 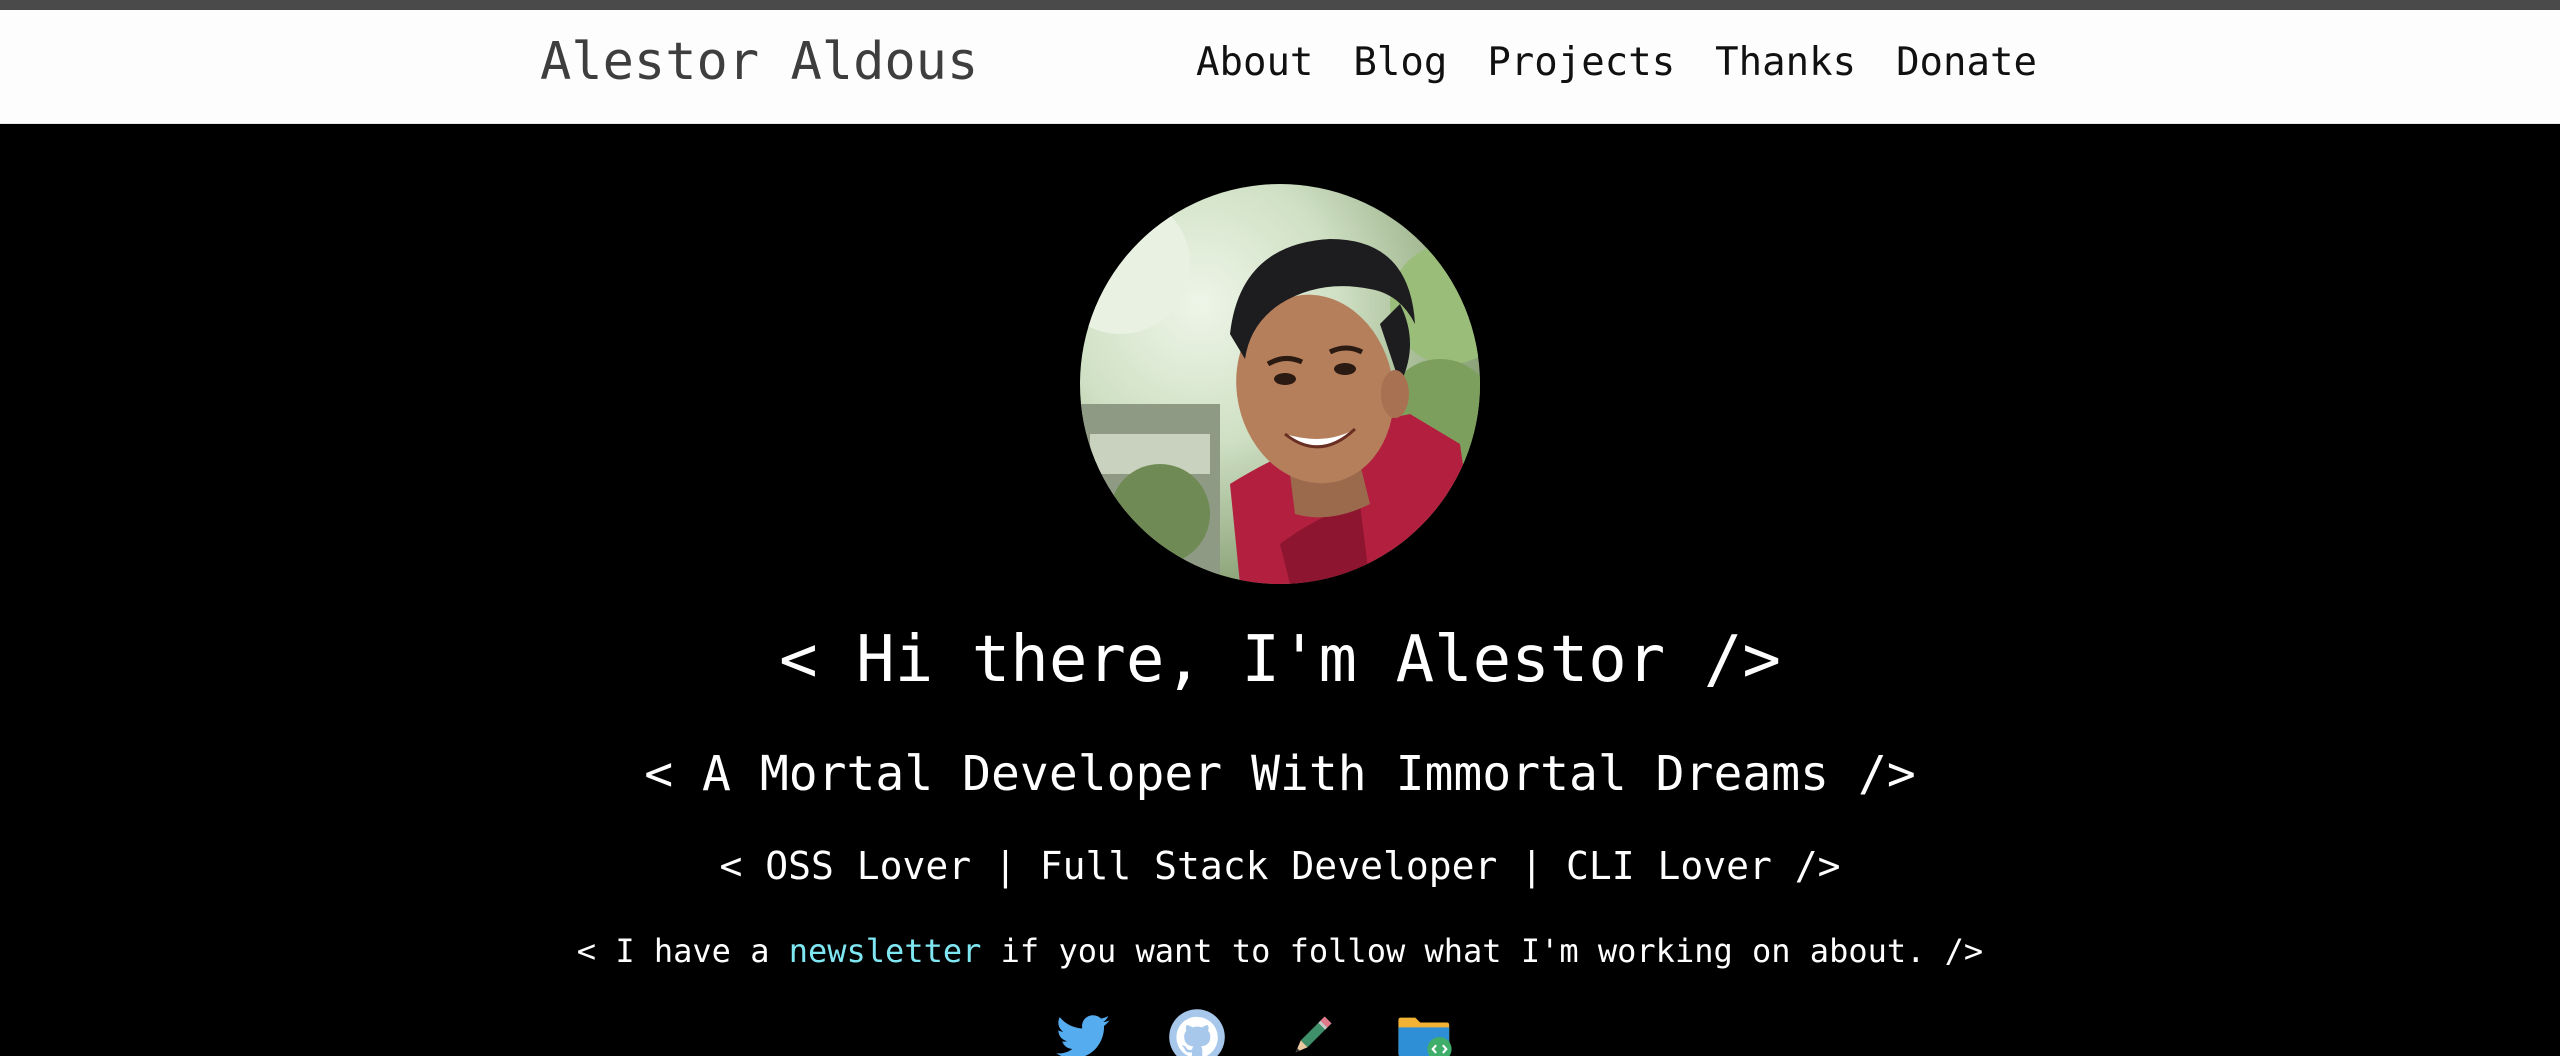 What do you see at coordinates (1311, 1032) in the screenshot?
I see `pencil-icon` at bounding box center [1311, 1032].